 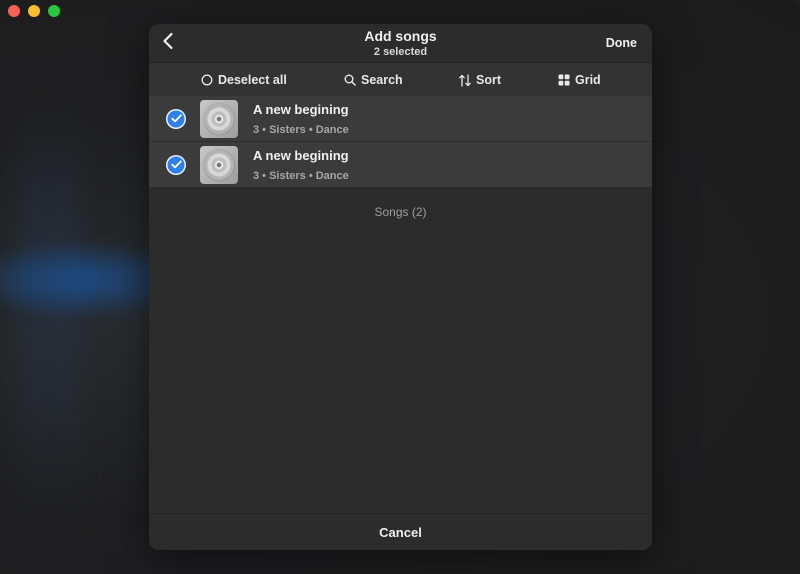 I want to click on close-window-button, so click(x=14, y=11).